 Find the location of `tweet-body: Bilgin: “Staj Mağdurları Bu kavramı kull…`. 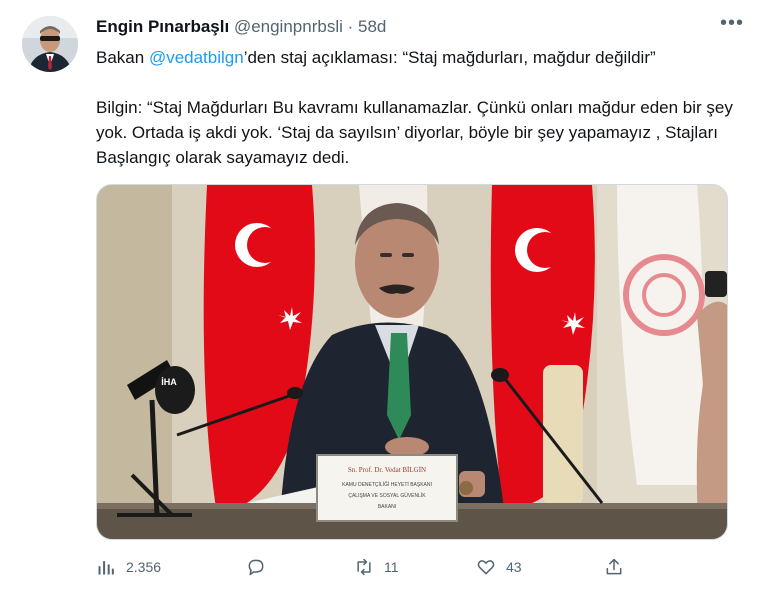

tweet-body: Bilgin: “Staj Mağdurları Bu kavramı kull… is located at coordinates (414, 132).